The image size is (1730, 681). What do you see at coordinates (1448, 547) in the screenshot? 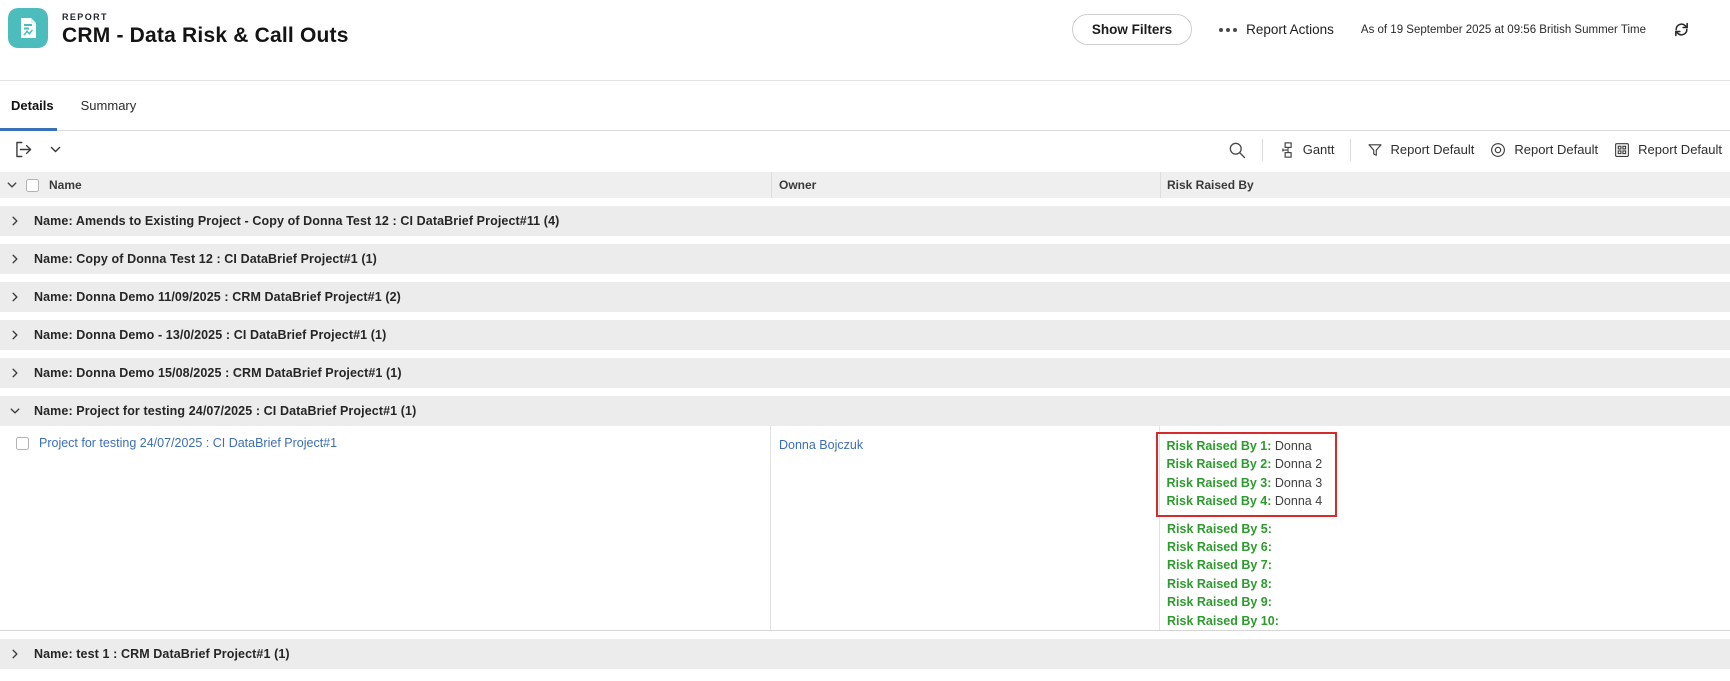
I see `risk-raised-by-line: Risk Raised By 6:` at bounding box center [1448, 547].